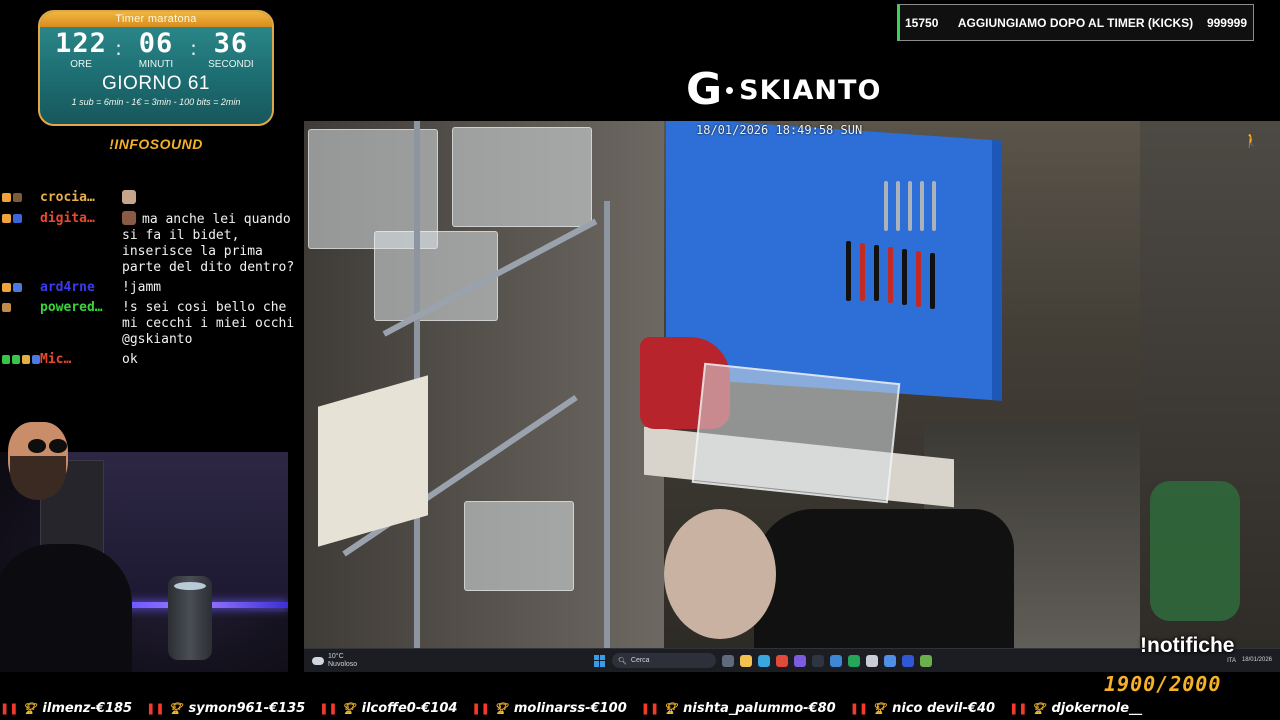  Describe the element at coordinates (607, 424) in the screenshot. I see `shelf-post` at that location.